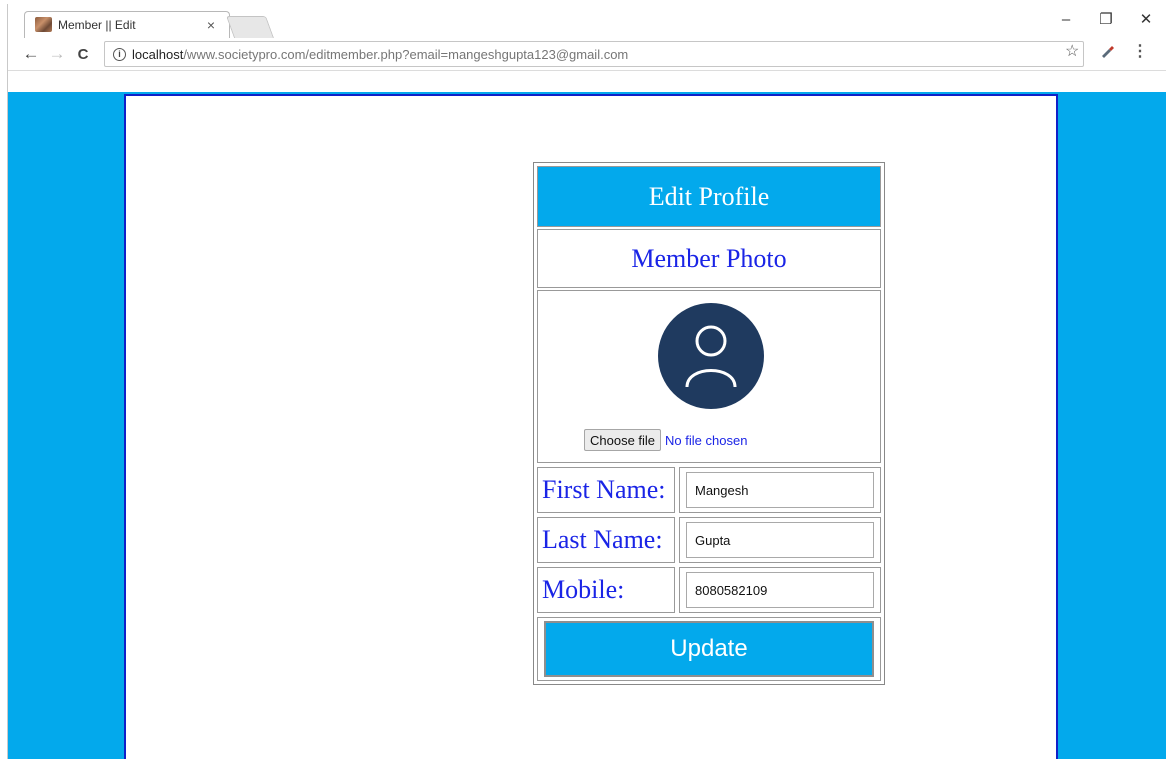 The width and height of the screenshot is (1166, 759). I want to click on tab-title: Member || Edit, so click(97, 24).